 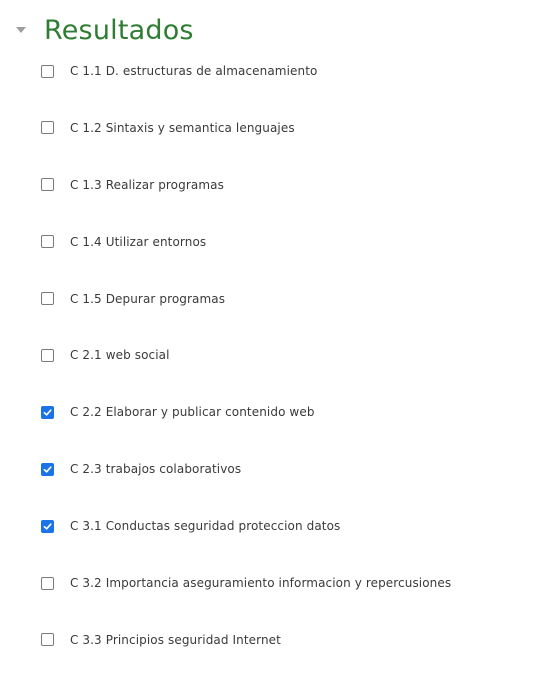 I want to click on checkbox-label: C 1.1 D. estructuras de almacenamiento, so click(x=194, y=71).